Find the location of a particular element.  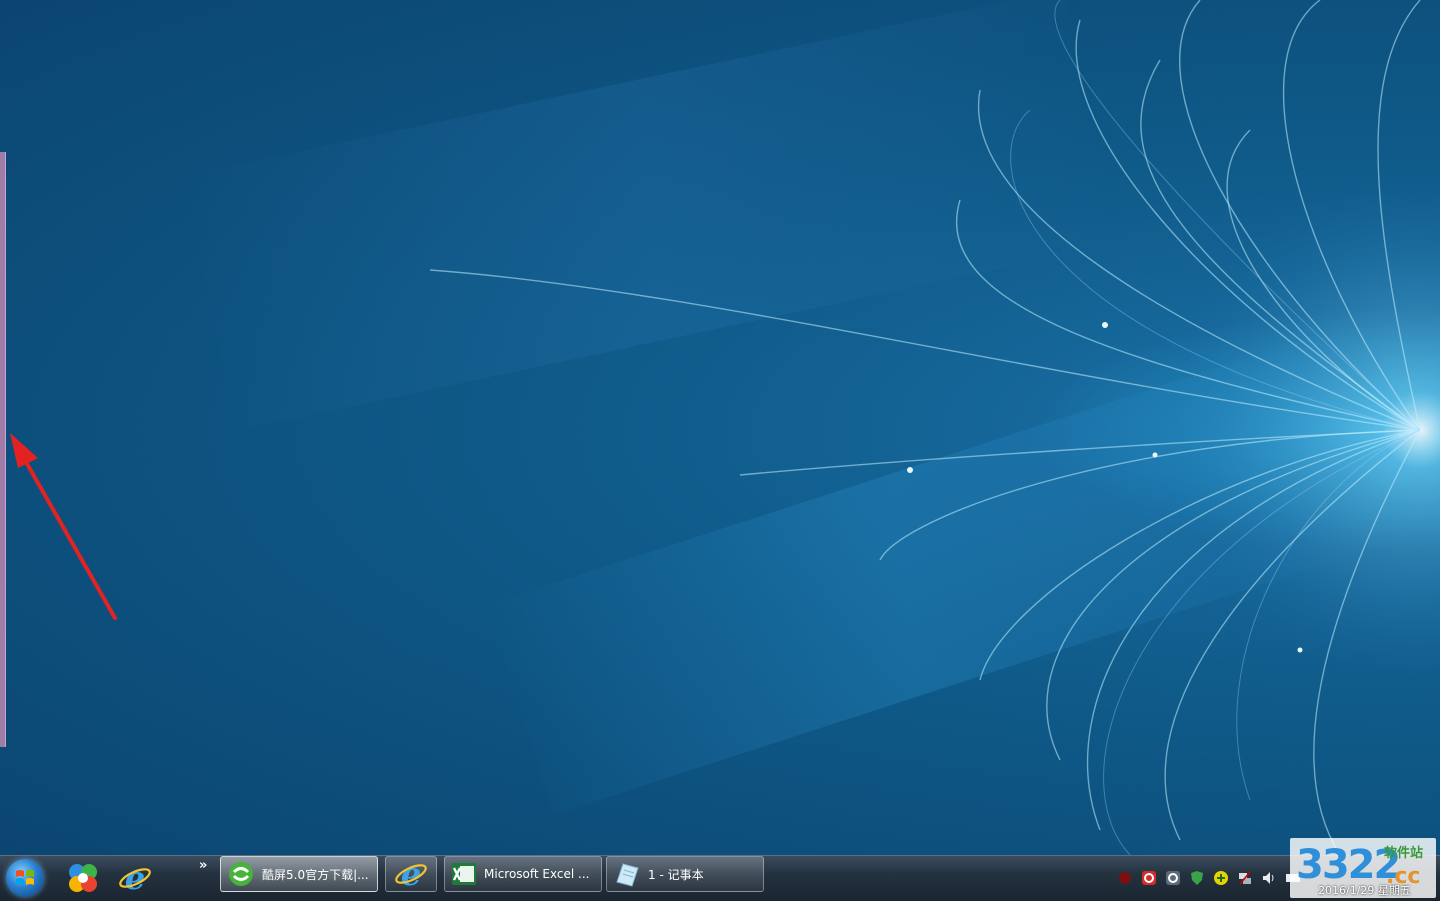

network-icon is located at coordinates (1245, 878).